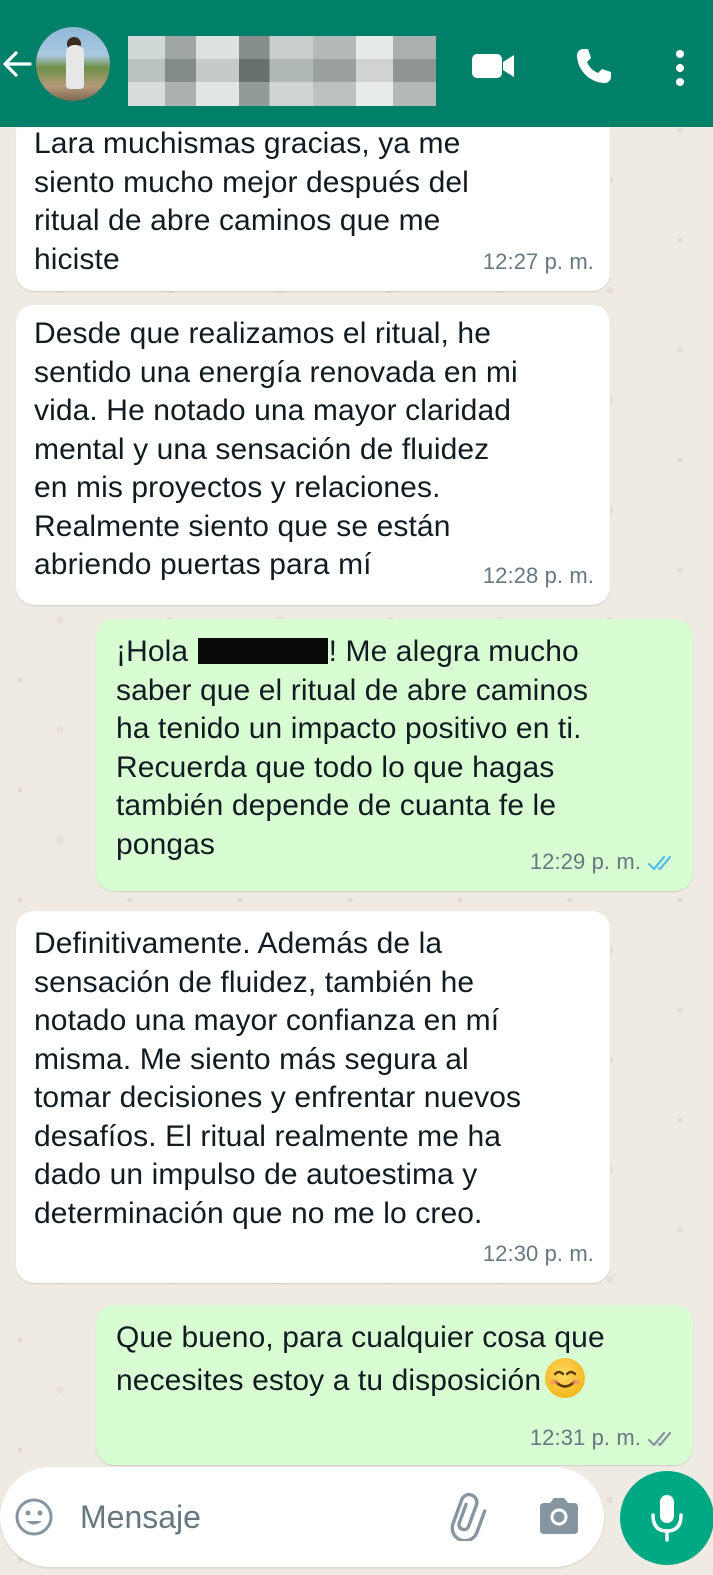 The height and width of the screenshot is (1575, 713). I want to click on chat-header, so click(356, 63).